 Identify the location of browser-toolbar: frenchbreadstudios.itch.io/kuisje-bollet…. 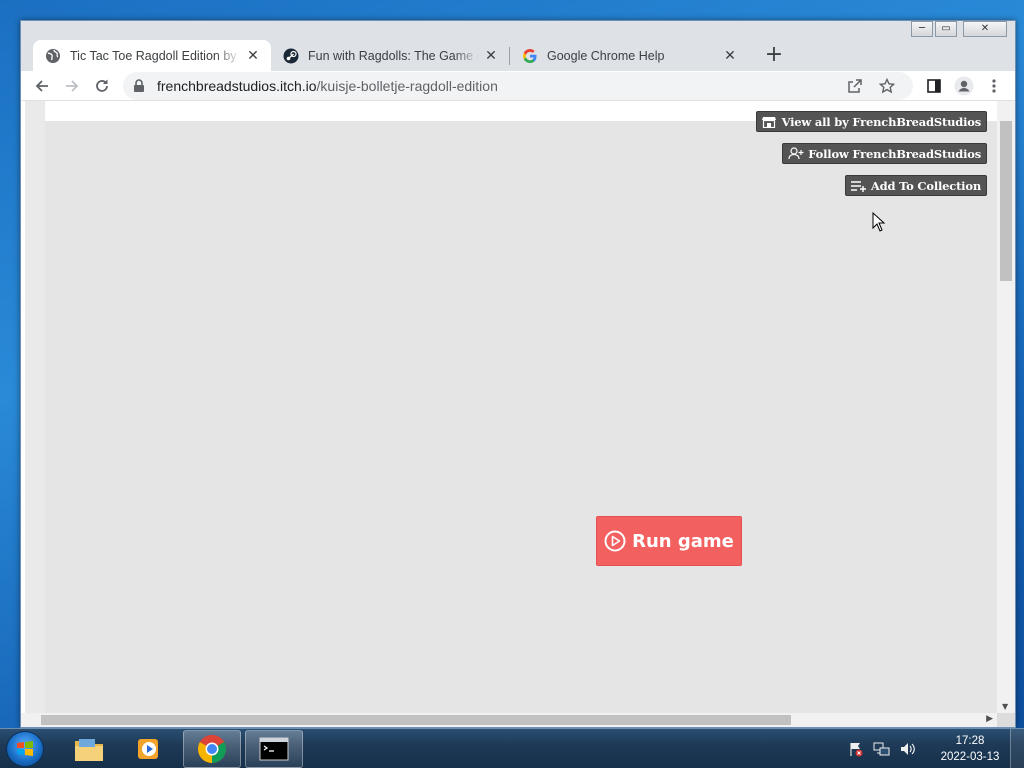
(518, 86).